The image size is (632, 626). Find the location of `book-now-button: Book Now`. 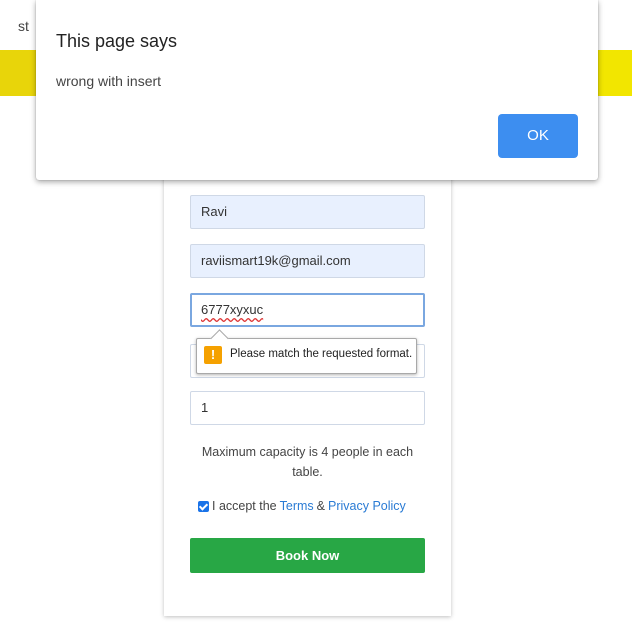

book-now-button: Book Now is located at coordinates (307, 555).